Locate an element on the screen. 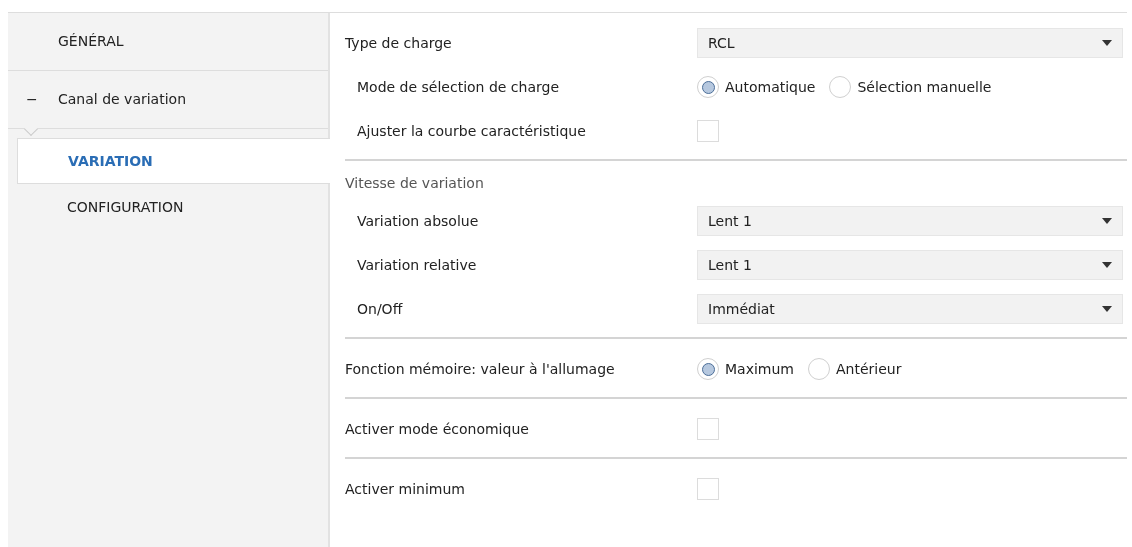 This screenshot has width=1132, height=547. dropdown: Immédiat is located at coordinates (910, 309).